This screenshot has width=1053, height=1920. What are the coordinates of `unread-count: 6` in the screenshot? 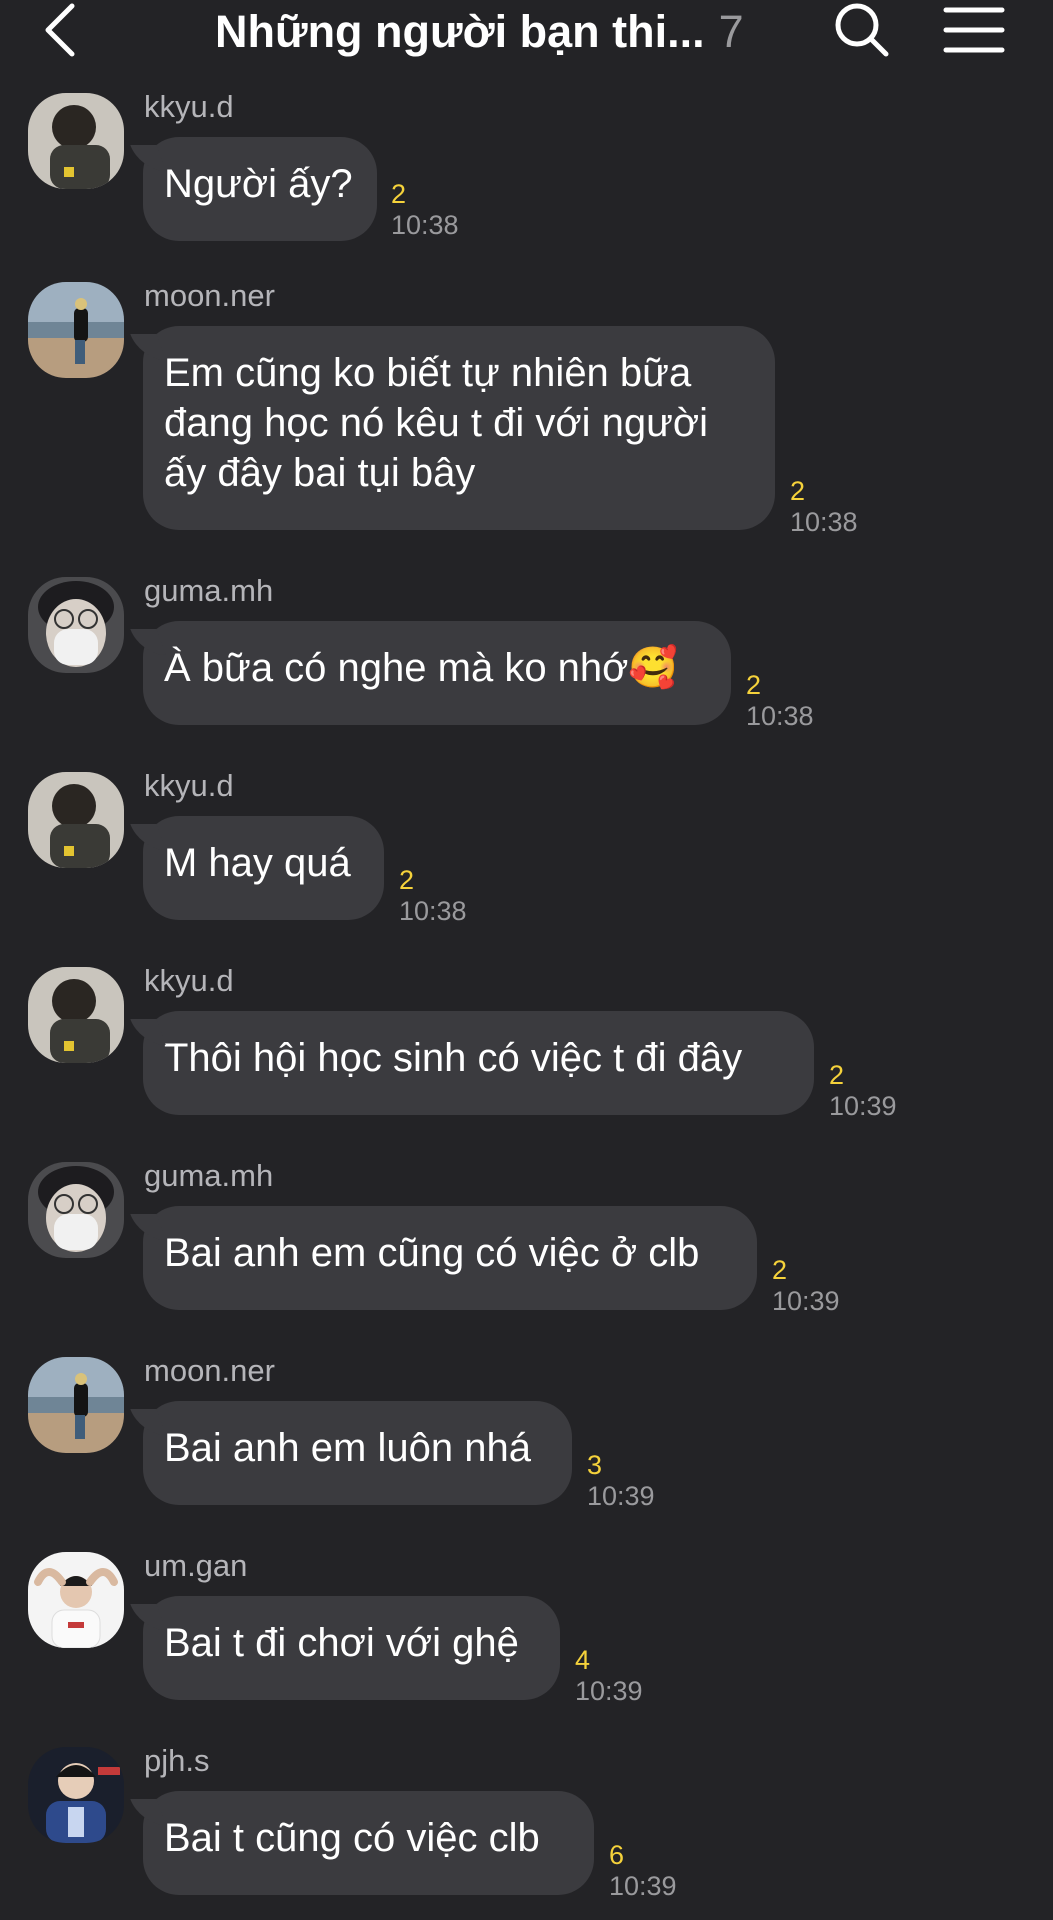 It's located at (617, 1855).